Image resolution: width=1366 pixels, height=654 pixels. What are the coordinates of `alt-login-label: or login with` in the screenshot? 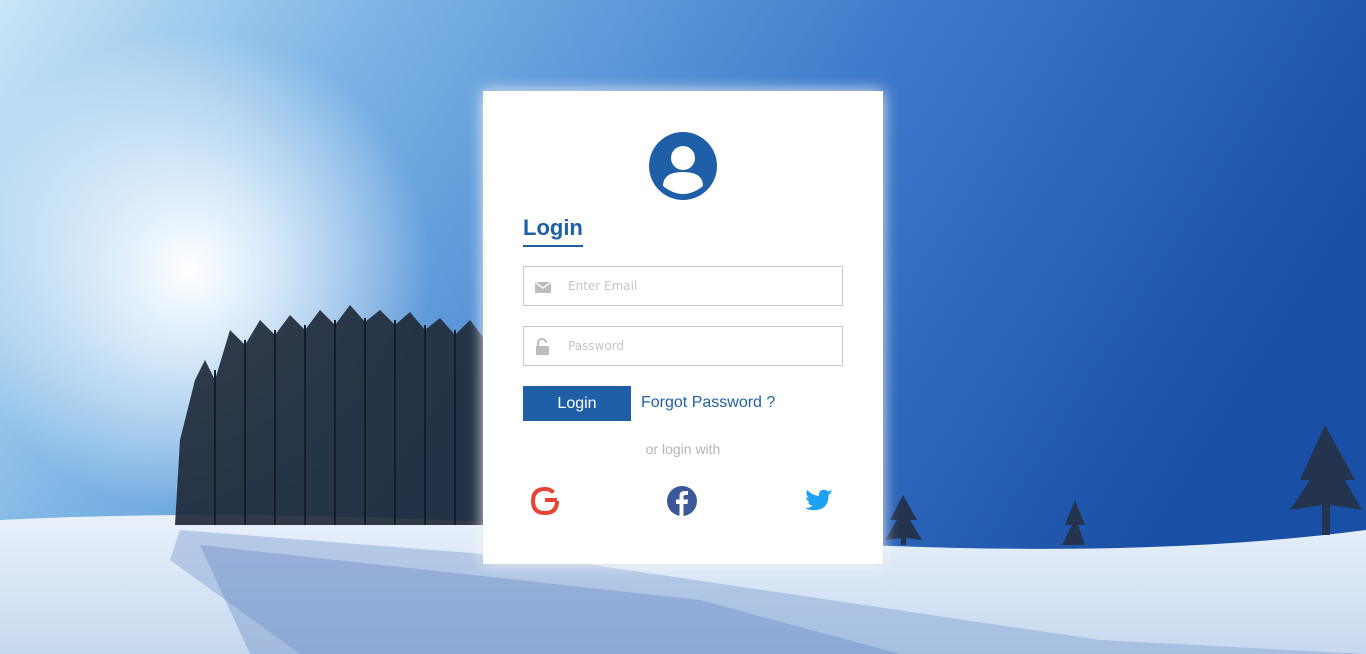 It's located at (683, 449).